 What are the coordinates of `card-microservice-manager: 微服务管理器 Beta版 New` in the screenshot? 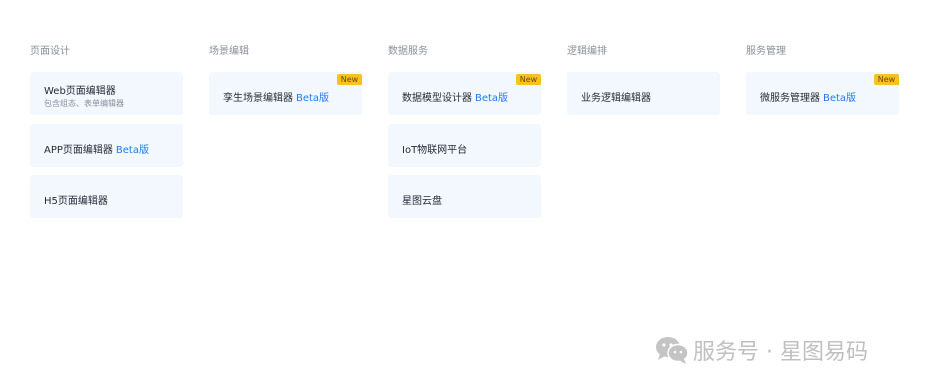 It's located at (822, 93).